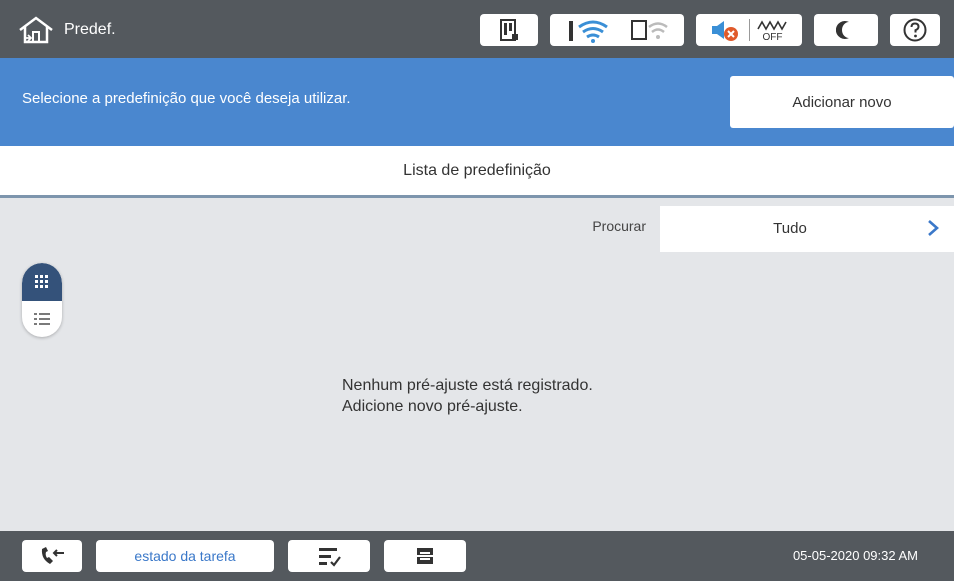 The height and width of the screenshot is (581, 954). What do you see at coordinates (842, 102) in the screenshot?
I see `add-new-button: Adicionar novo` at bounding box center [842, 102].